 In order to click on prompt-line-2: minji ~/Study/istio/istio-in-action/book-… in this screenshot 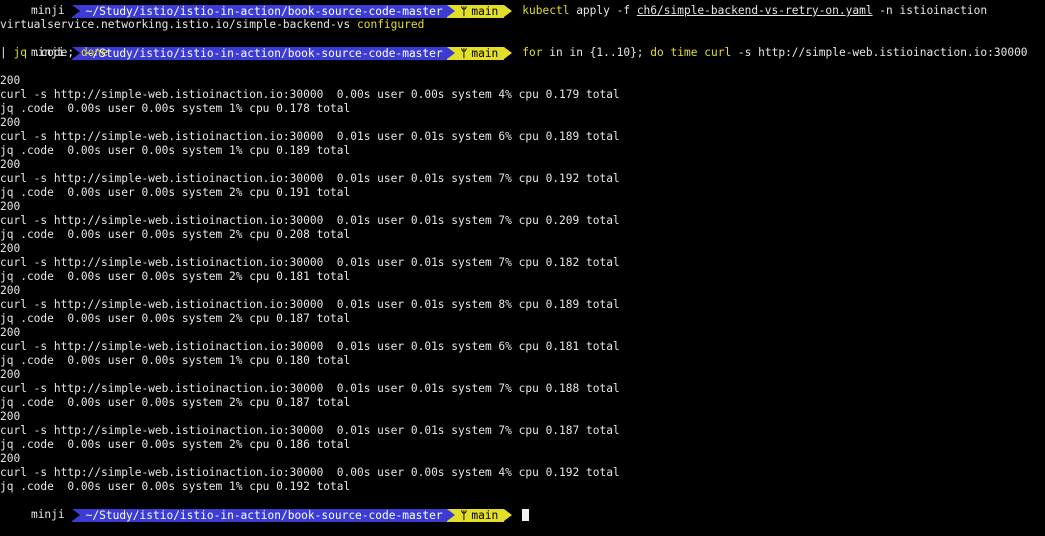, I will do `click(522, 46)`.